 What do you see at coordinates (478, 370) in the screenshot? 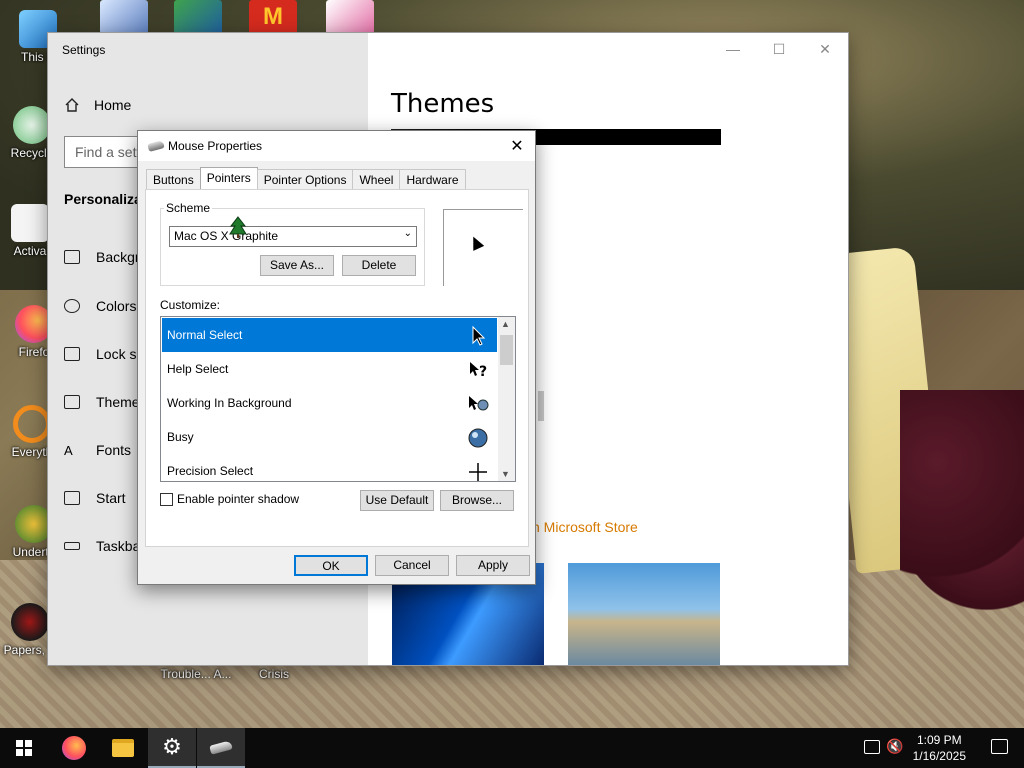
I see `help-cursor-icon: ?` at bounding box center [478, 370].